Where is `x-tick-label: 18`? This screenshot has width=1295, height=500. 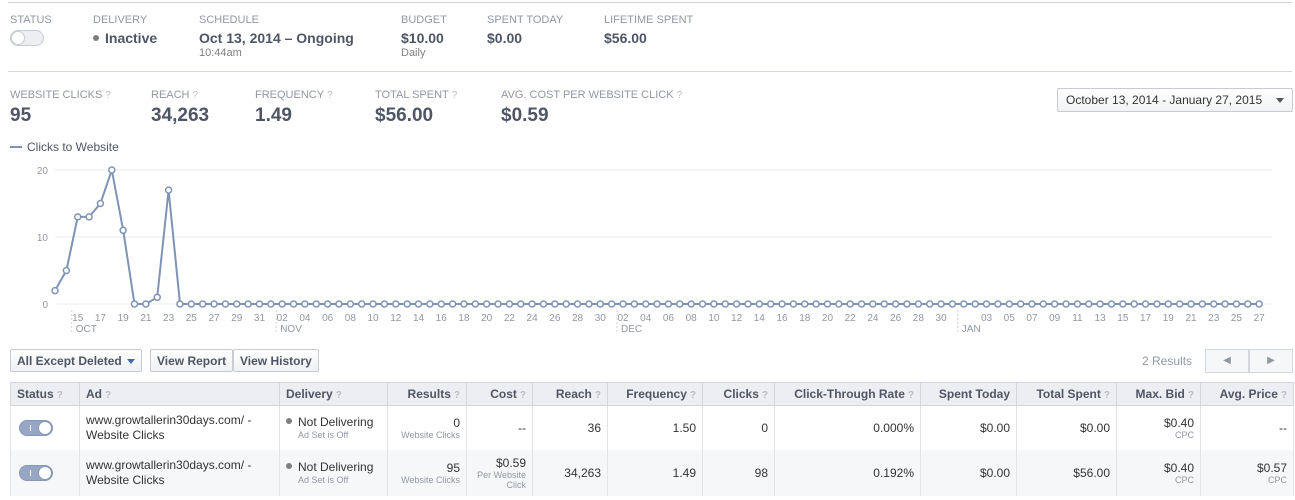
x-tick-label: 18 is located at coordinates (805, 318).